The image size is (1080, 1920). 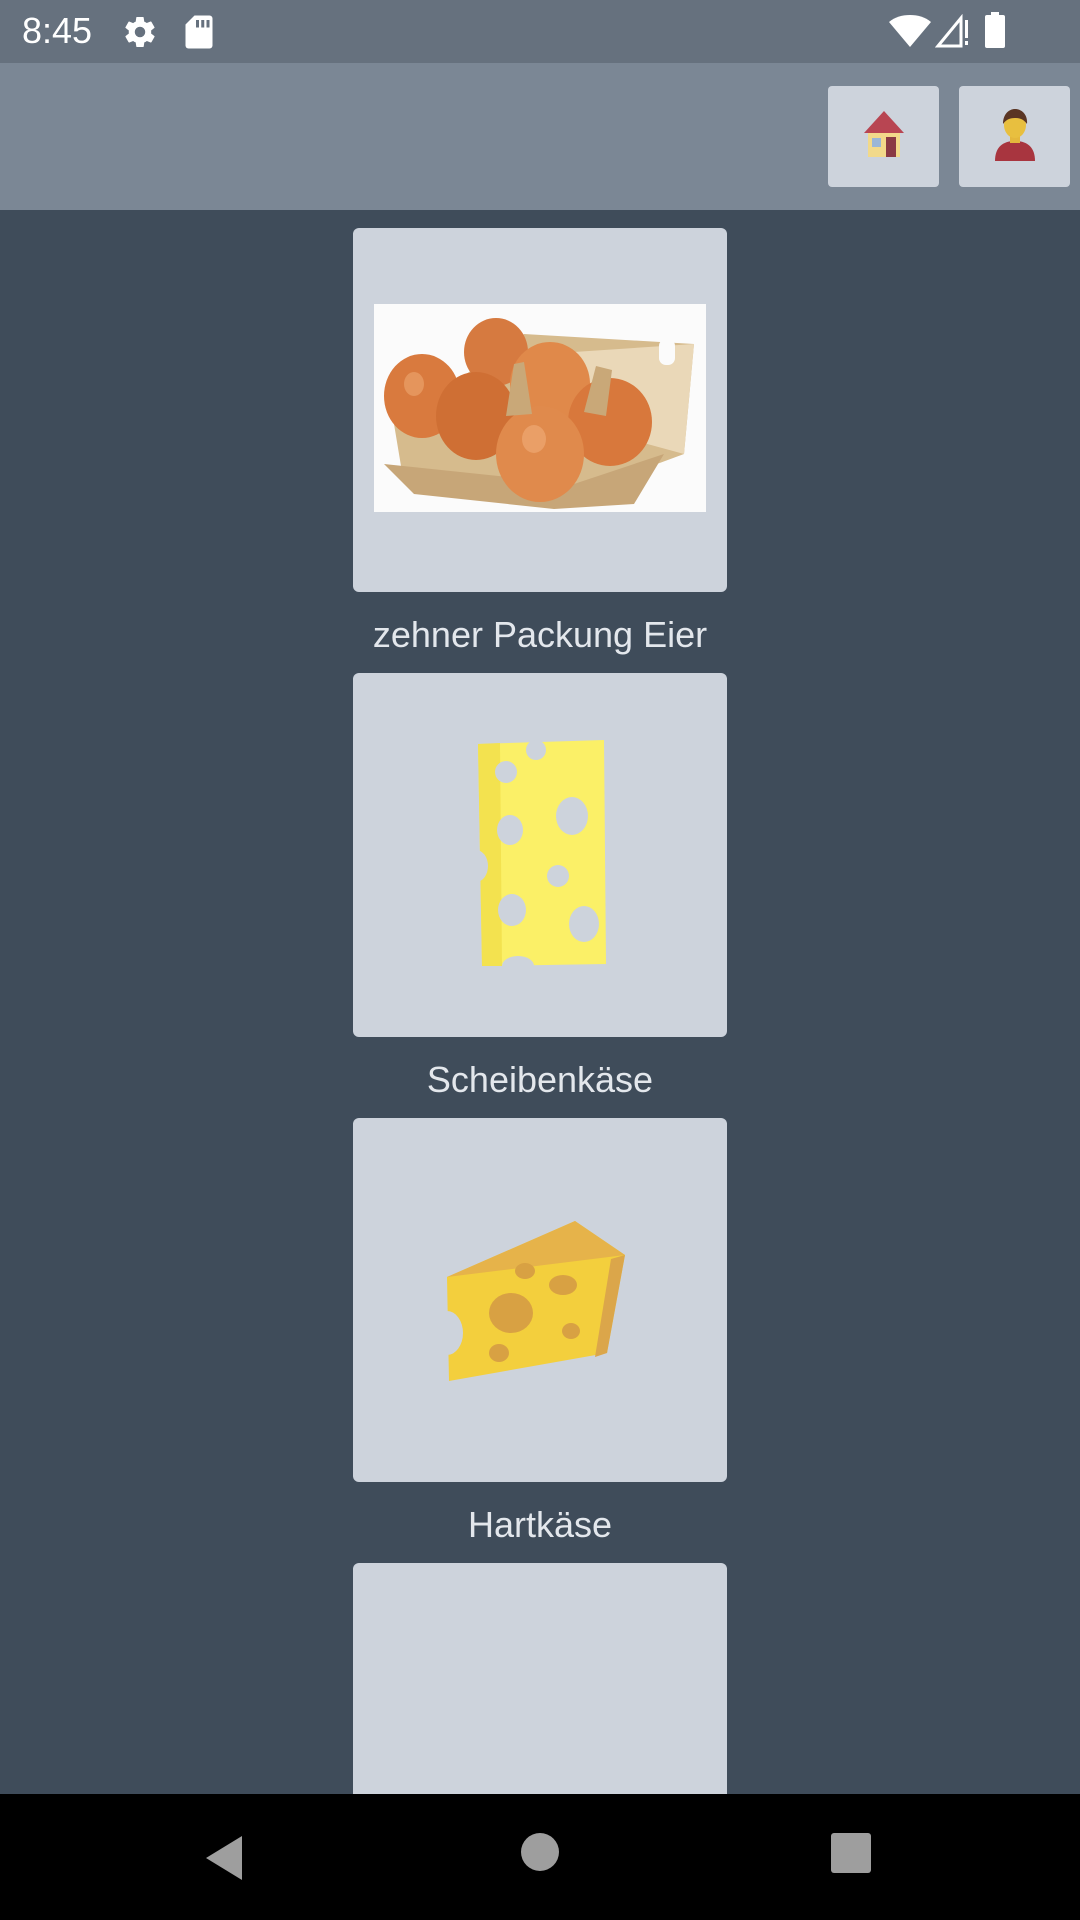 What do you see at coordinates (851, 1855) in the screenshot?
I see `recents-icon` at bounding box center [851, 1855].